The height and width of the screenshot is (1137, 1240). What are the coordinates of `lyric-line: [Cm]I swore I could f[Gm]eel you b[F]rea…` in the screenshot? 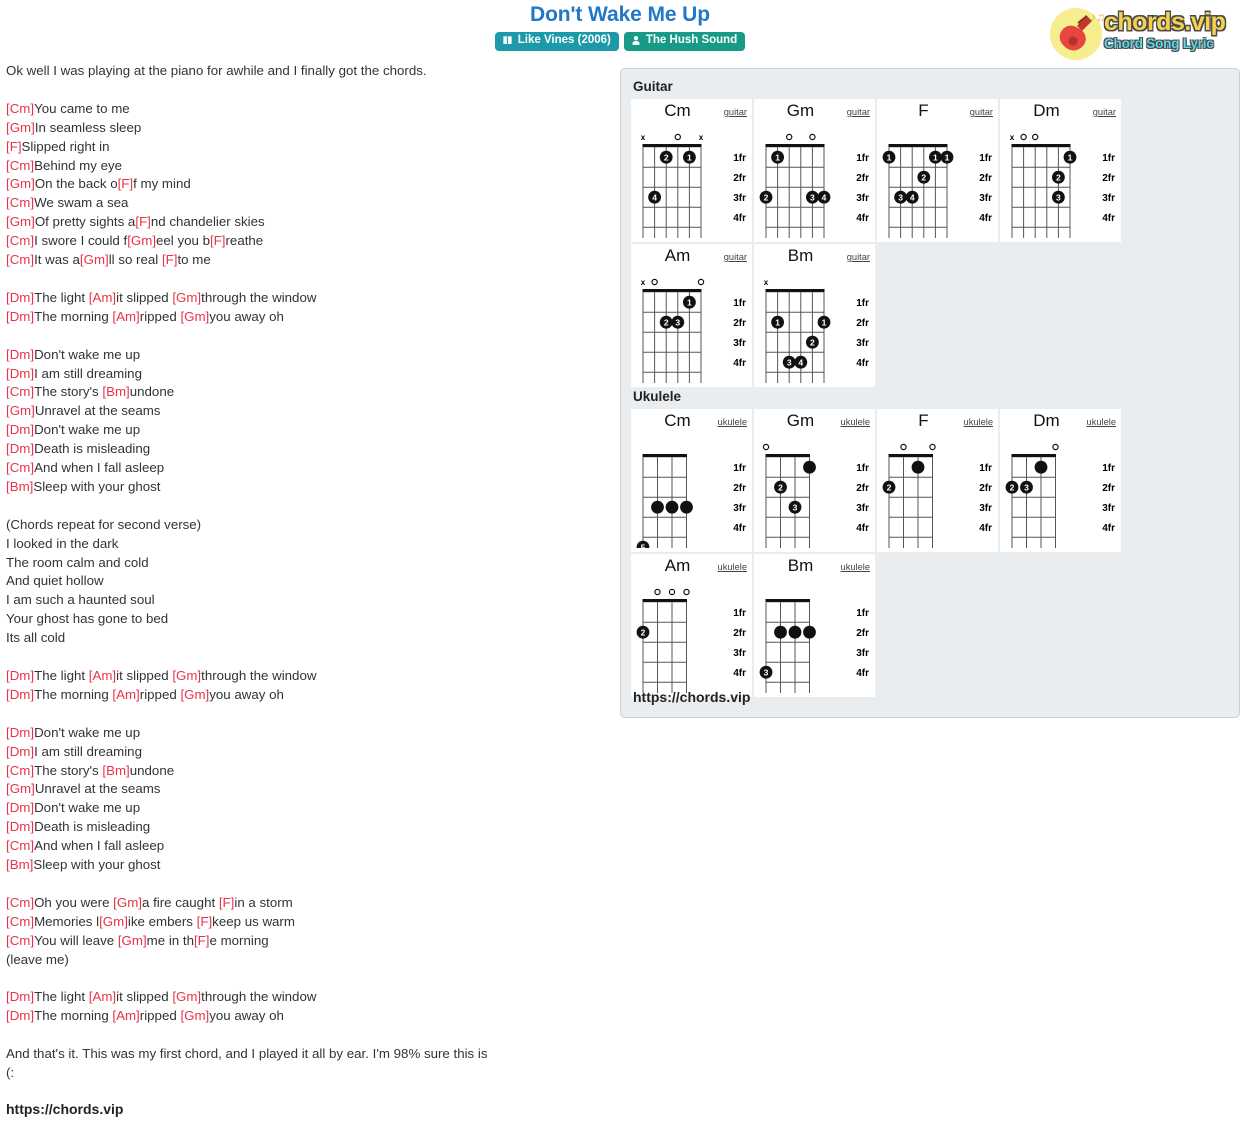 It's located at (306, 241).